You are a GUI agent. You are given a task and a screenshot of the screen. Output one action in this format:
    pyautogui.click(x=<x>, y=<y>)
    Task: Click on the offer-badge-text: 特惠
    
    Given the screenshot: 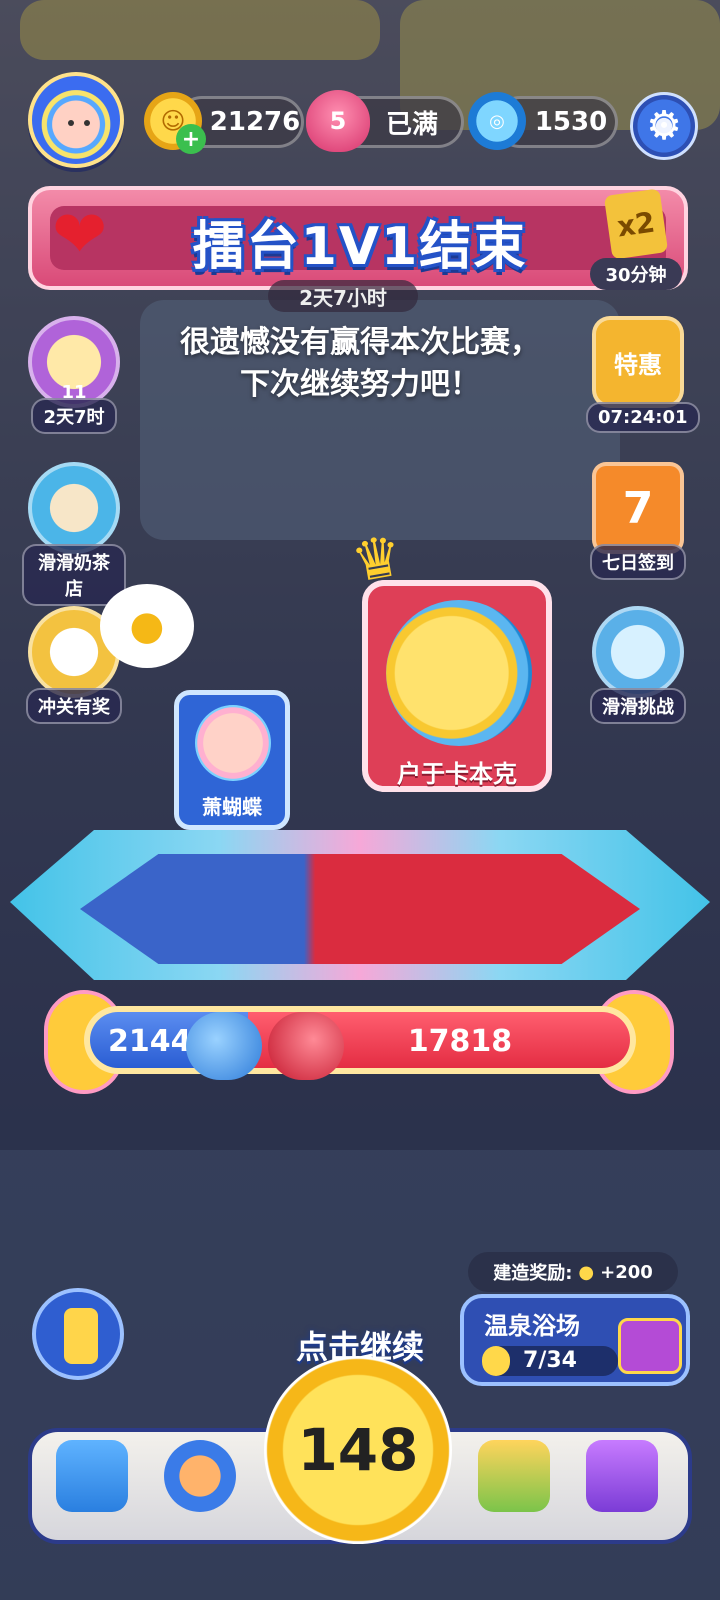 What is the action you would take?
    pyautogui.click(x=638, y=364)
    